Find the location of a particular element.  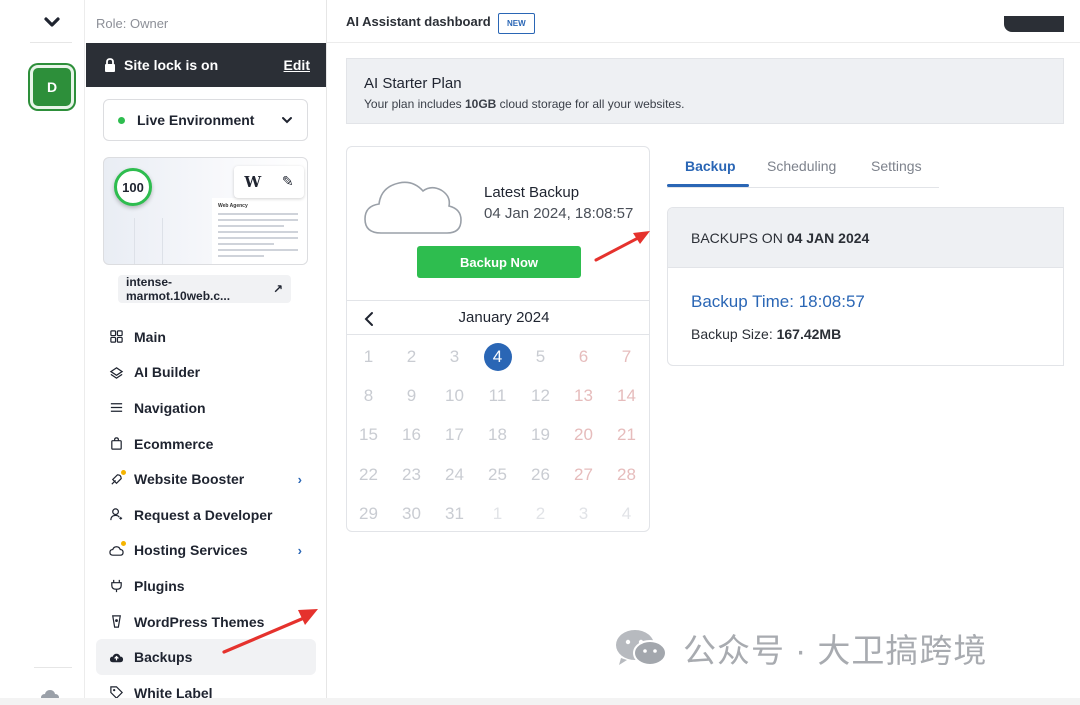

calendar-day: 22 is located at coordinates (368, 474).